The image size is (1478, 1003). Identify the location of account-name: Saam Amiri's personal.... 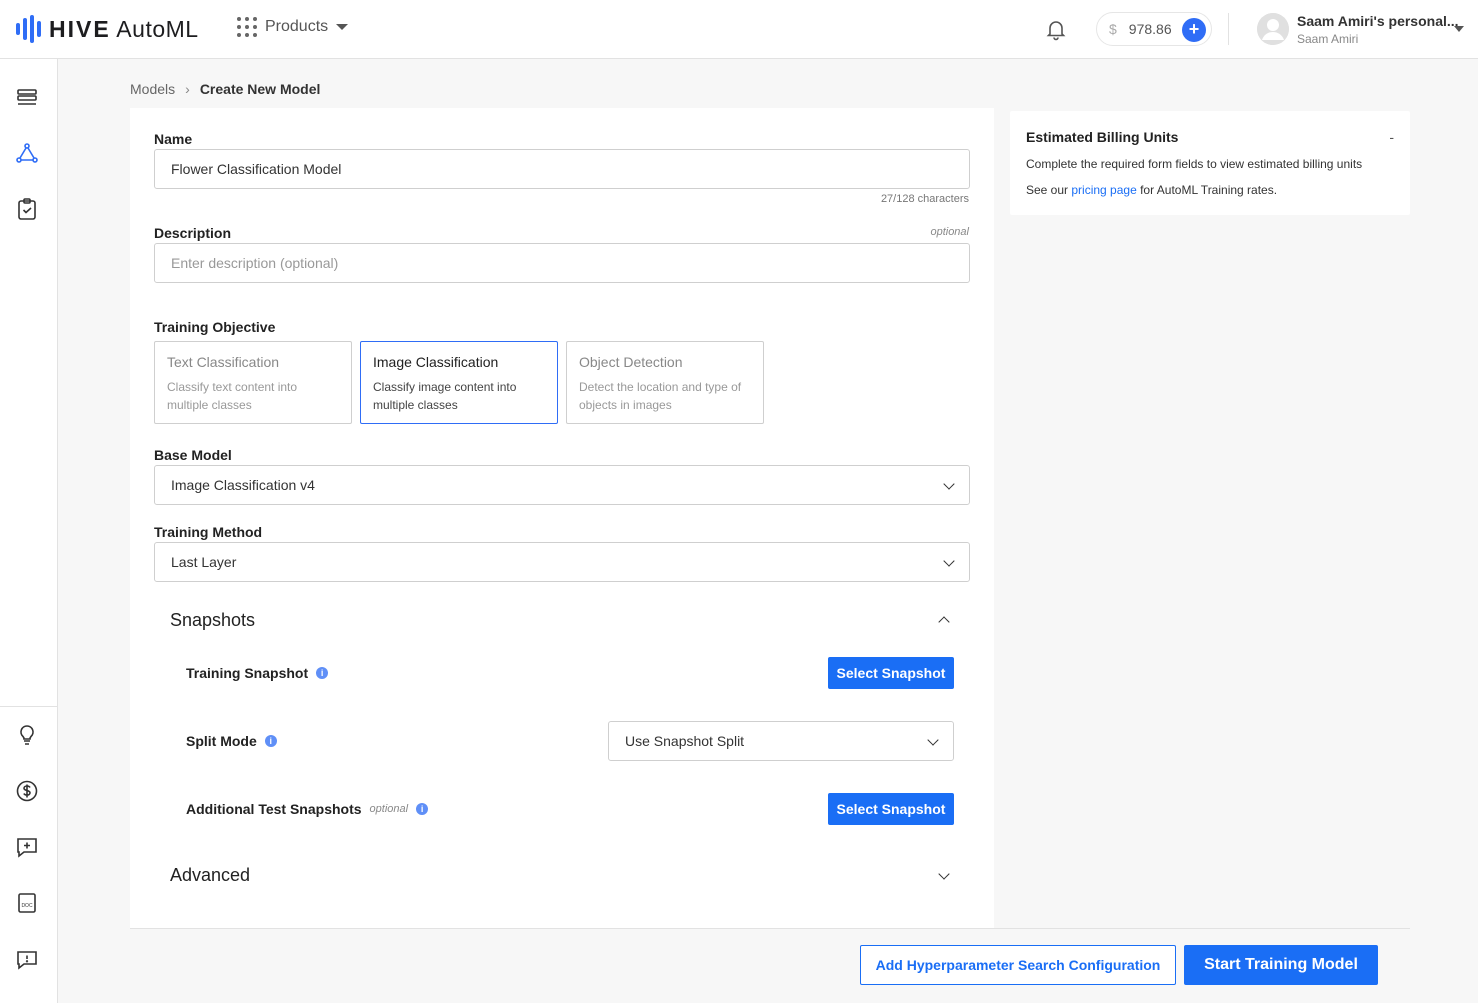
(1378, 21).